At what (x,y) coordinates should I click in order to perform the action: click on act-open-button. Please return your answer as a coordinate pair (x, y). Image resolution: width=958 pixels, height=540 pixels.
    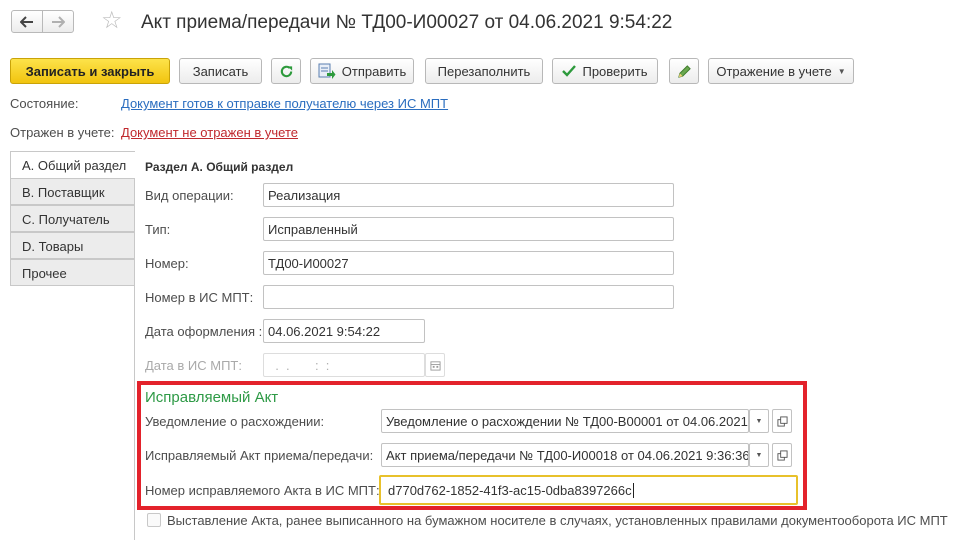
    Looking at the image, I should click on (782, 455).